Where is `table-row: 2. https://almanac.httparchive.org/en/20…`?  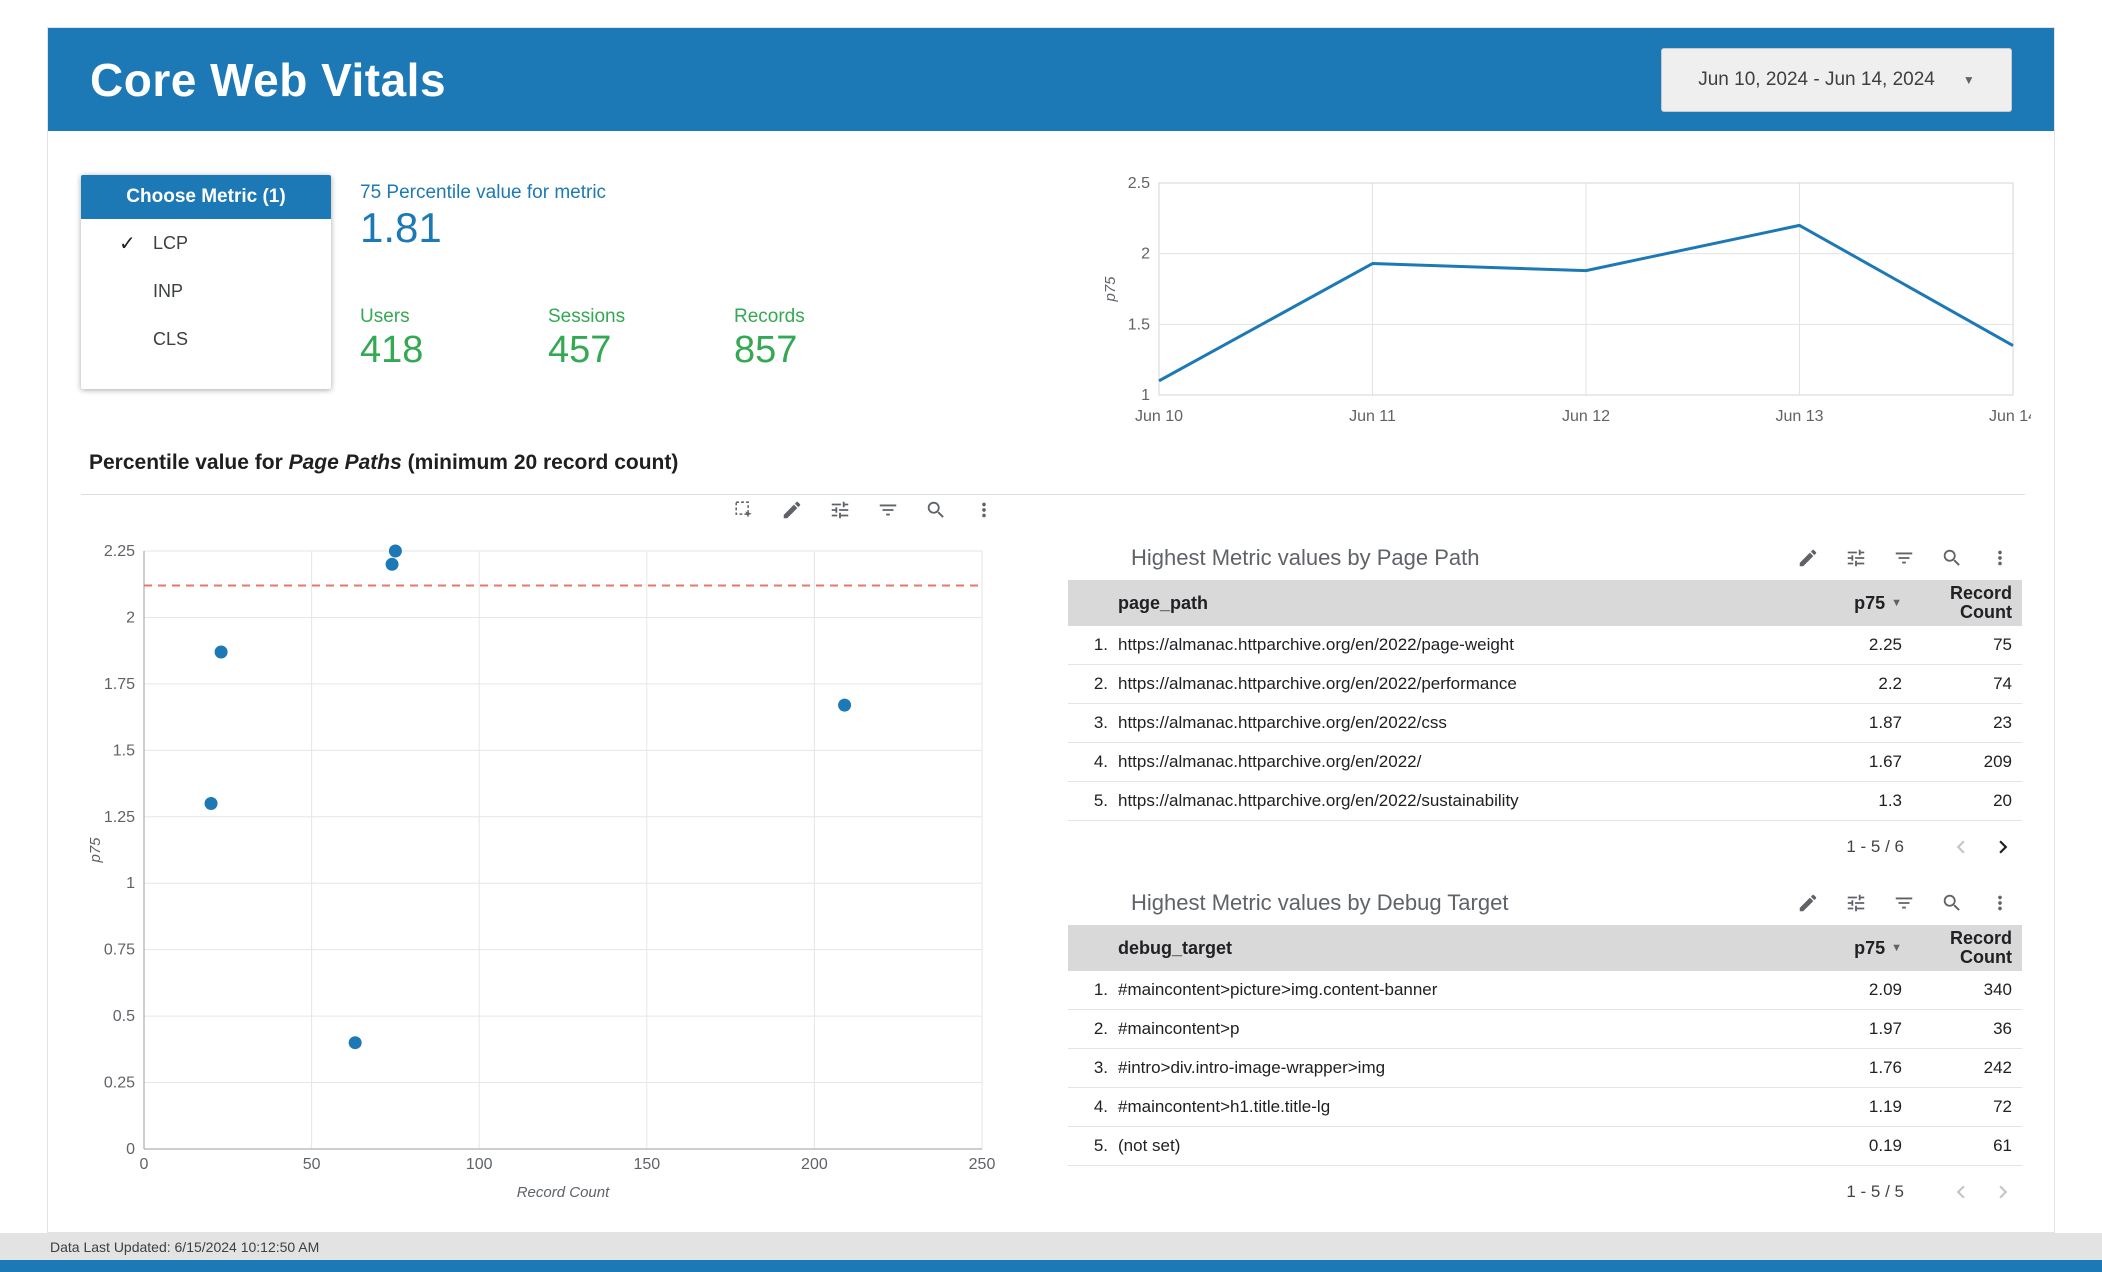
table-row: 2. https://almanac.httparchive.org/en/20… is located at coordinates (1545, 684).